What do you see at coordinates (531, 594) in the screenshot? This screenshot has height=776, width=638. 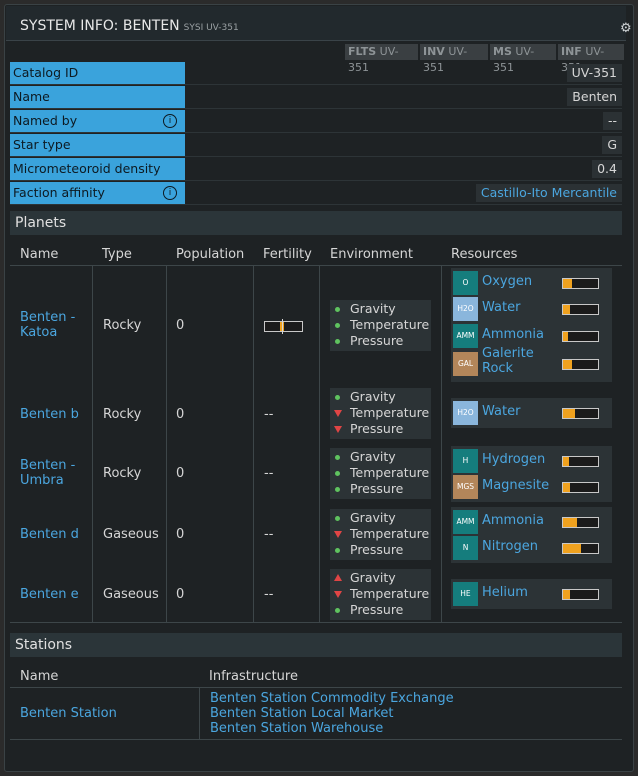 I see `resources-box: HE Helium` at bounding box center [531, 594].